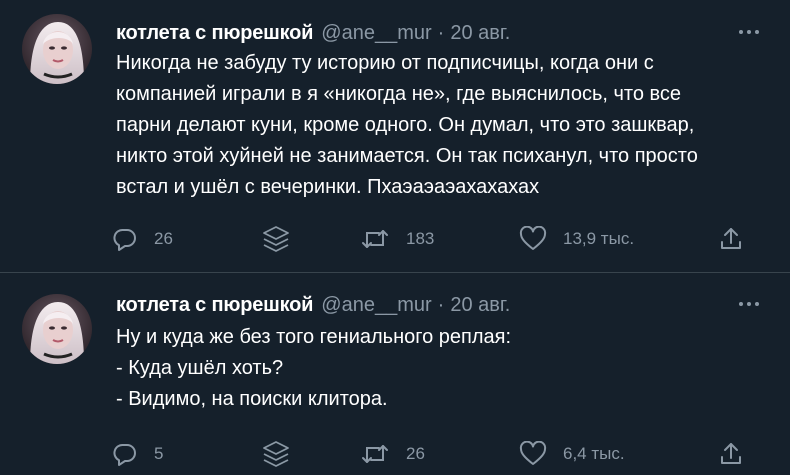 This screenshot has height=475, width=790. I want to click on like-button: 6,4 тыс., so click(572, 454).